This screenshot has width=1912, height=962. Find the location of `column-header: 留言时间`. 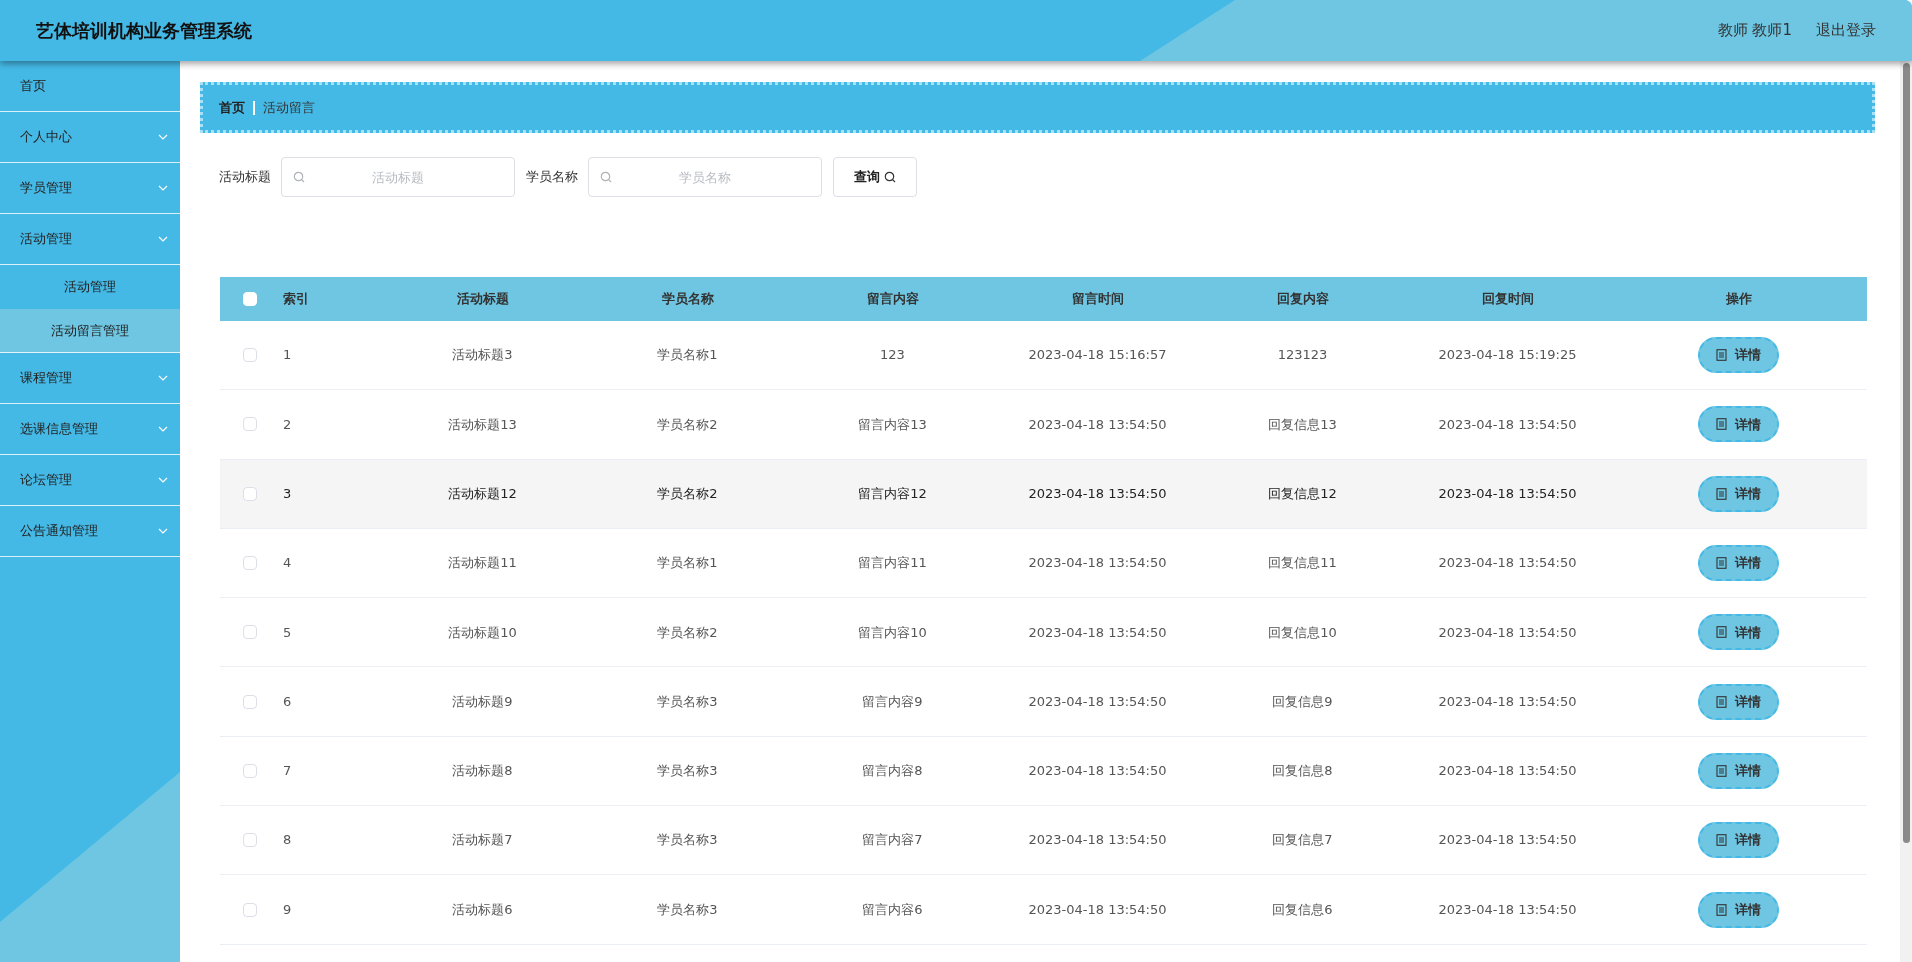

column-header: 留言时间 is located at coordinates (1097, 299).